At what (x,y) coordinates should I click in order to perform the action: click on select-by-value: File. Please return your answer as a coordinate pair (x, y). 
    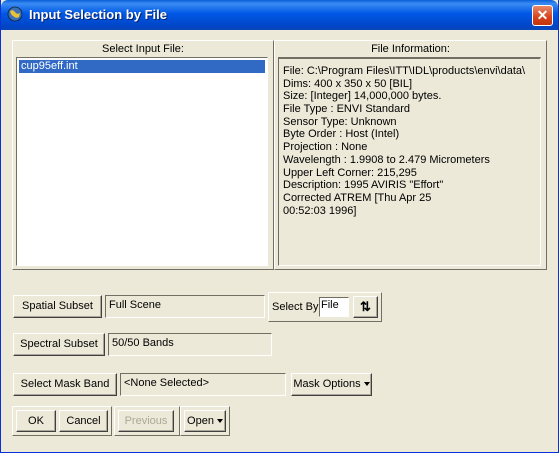
    Looking at the image, I should click on (334, 307).